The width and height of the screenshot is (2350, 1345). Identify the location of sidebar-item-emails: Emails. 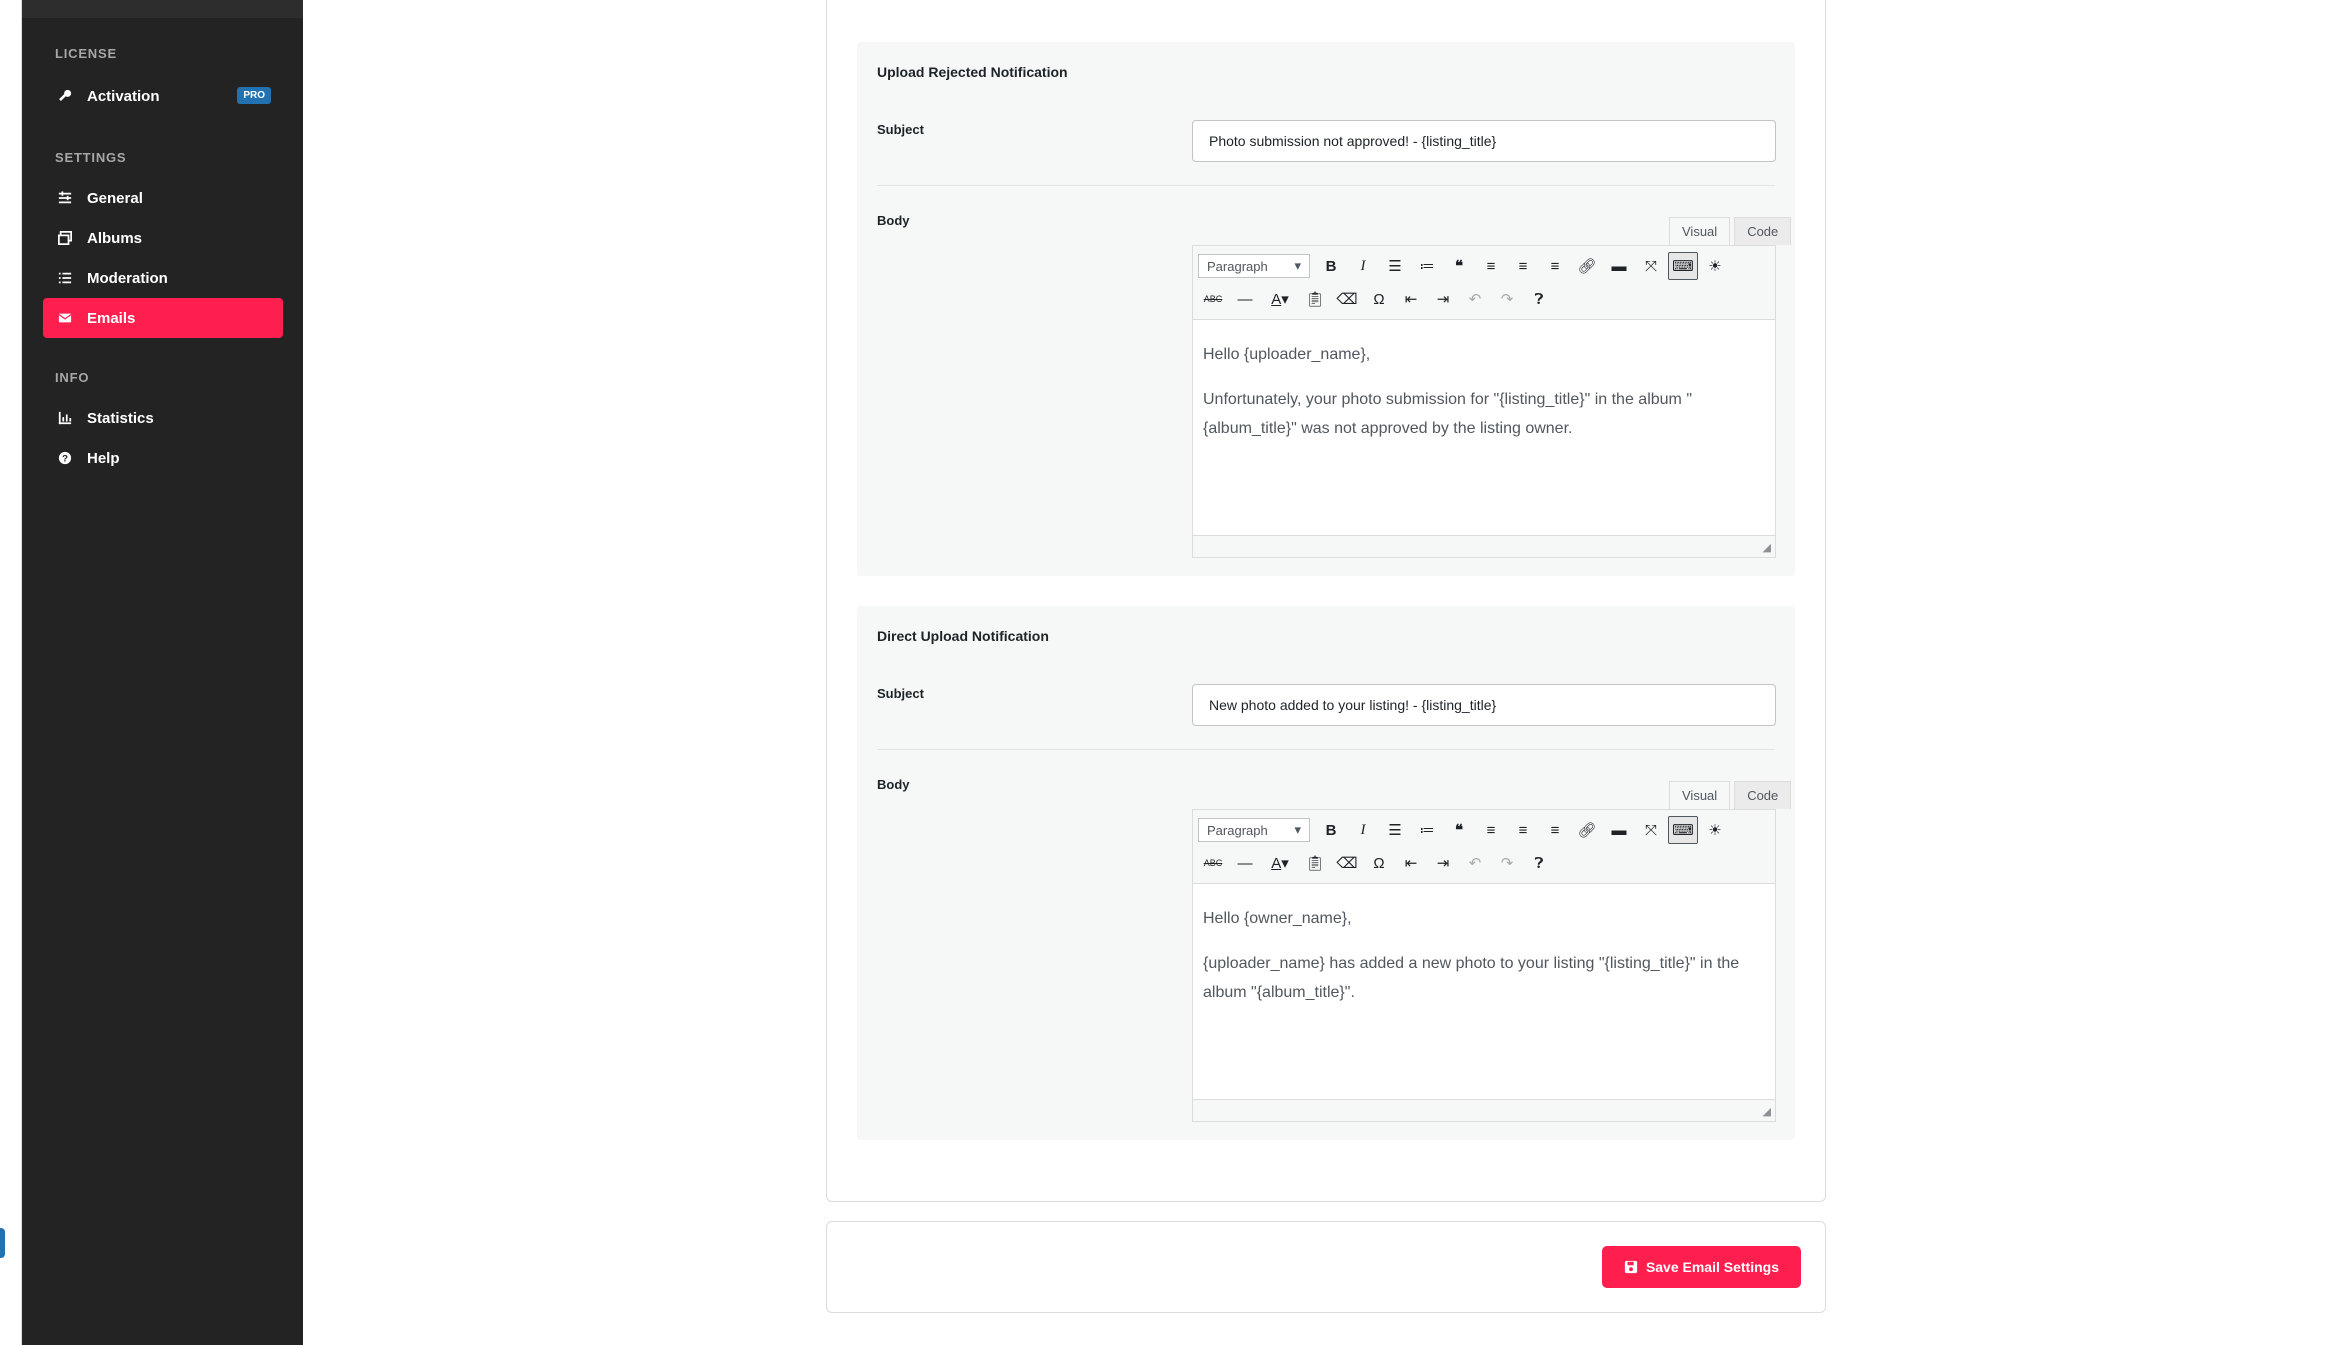
(163, 318).